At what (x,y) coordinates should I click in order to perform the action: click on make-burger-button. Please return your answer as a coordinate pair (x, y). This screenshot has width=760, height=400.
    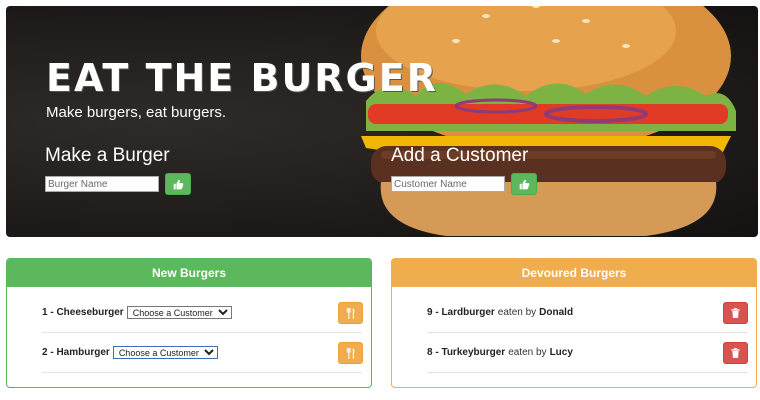
    Looking at the image, I should click on (178, 184).